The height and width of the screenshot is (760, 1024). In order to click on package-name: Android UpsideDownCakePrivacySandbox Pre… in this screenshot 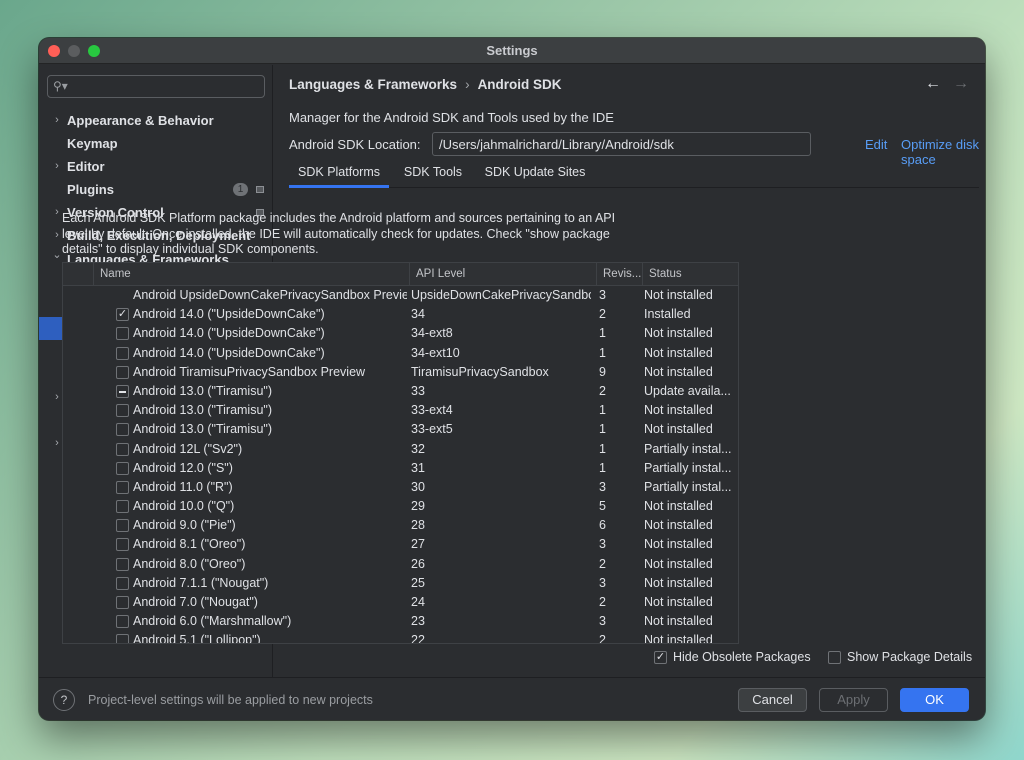, I will do `click(270, 295)`.